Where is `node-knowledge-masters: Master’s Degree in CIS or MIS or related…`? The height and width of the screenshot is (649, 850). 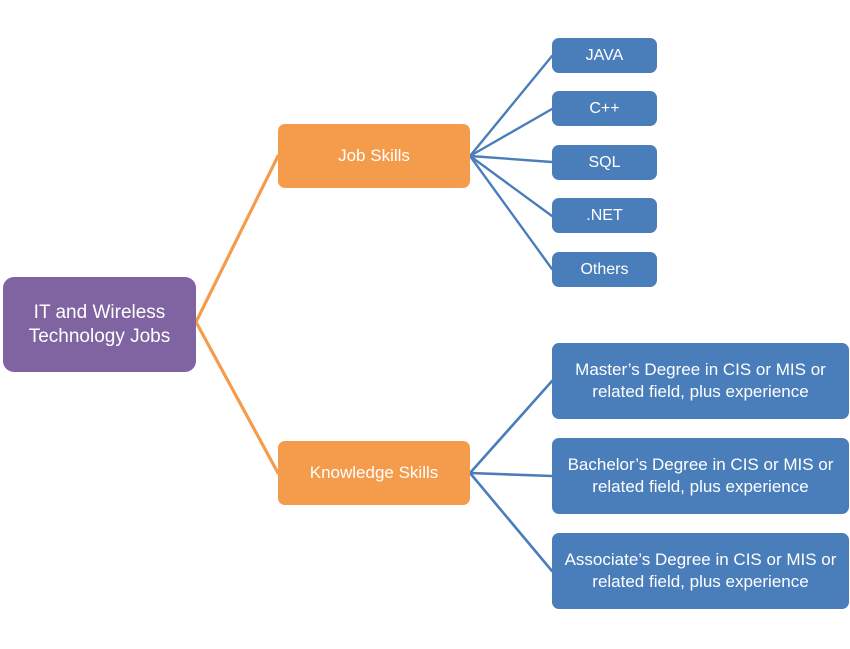
node-knowledge-masters: Master’s Degree in CIS or MIS or related… is located at coordinates (700, 381).